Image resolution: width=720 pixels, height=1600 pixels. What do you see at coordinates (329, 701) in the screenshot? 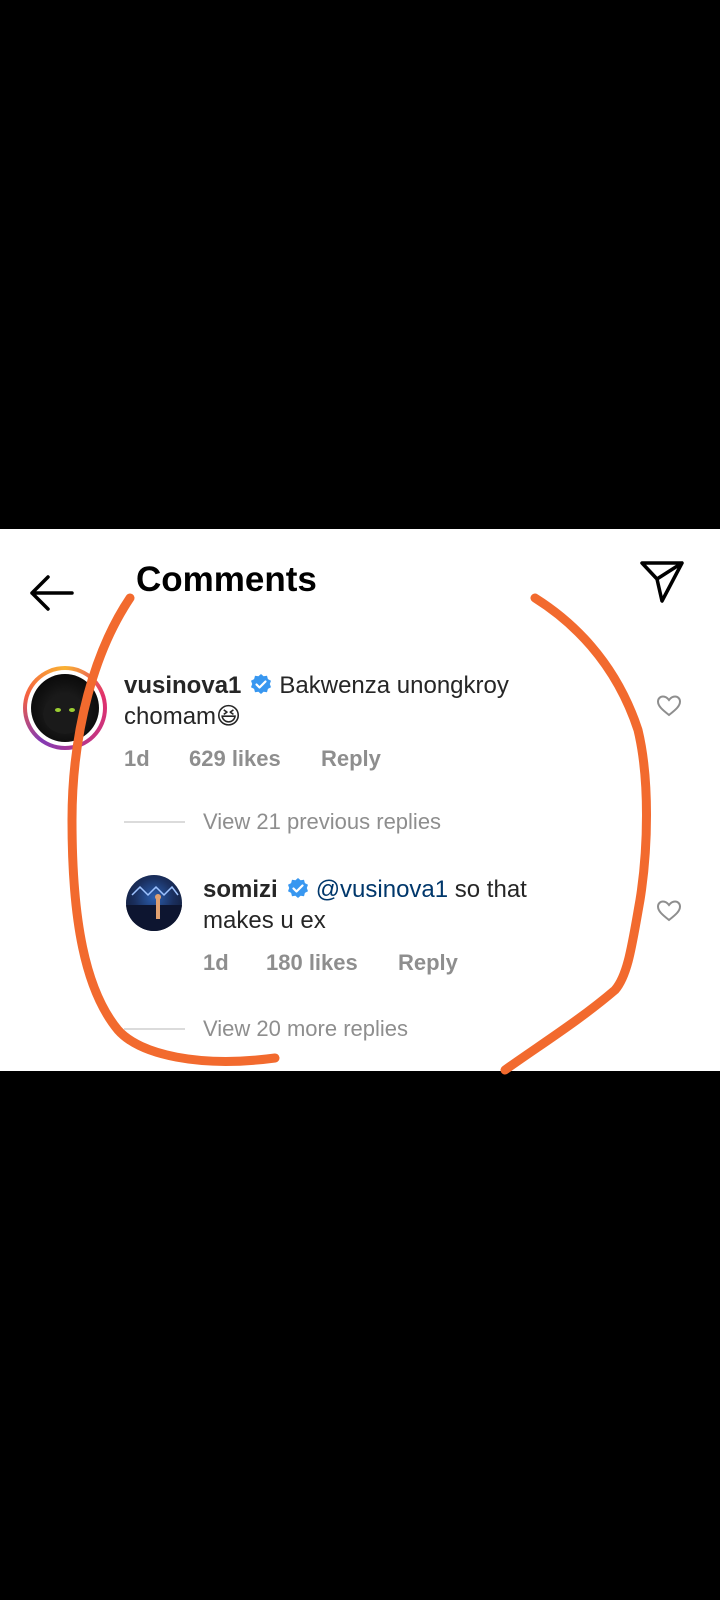
I see `comment-body: vusinova1 Bakwenza unongkroy chomam😆` at bounding box center [329, 701].